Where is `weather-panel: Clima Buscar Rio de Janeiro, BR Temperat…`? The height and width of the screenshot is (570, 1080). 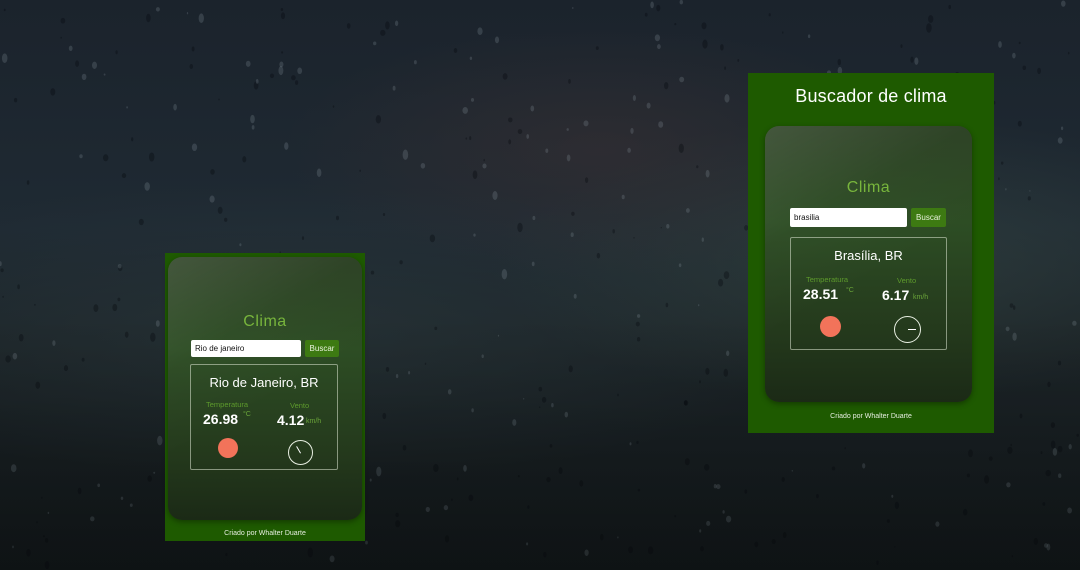
weather-panel: Clima Buscar Rio de Janeiro, BR Temperat… is located at coordinates (265, 388).